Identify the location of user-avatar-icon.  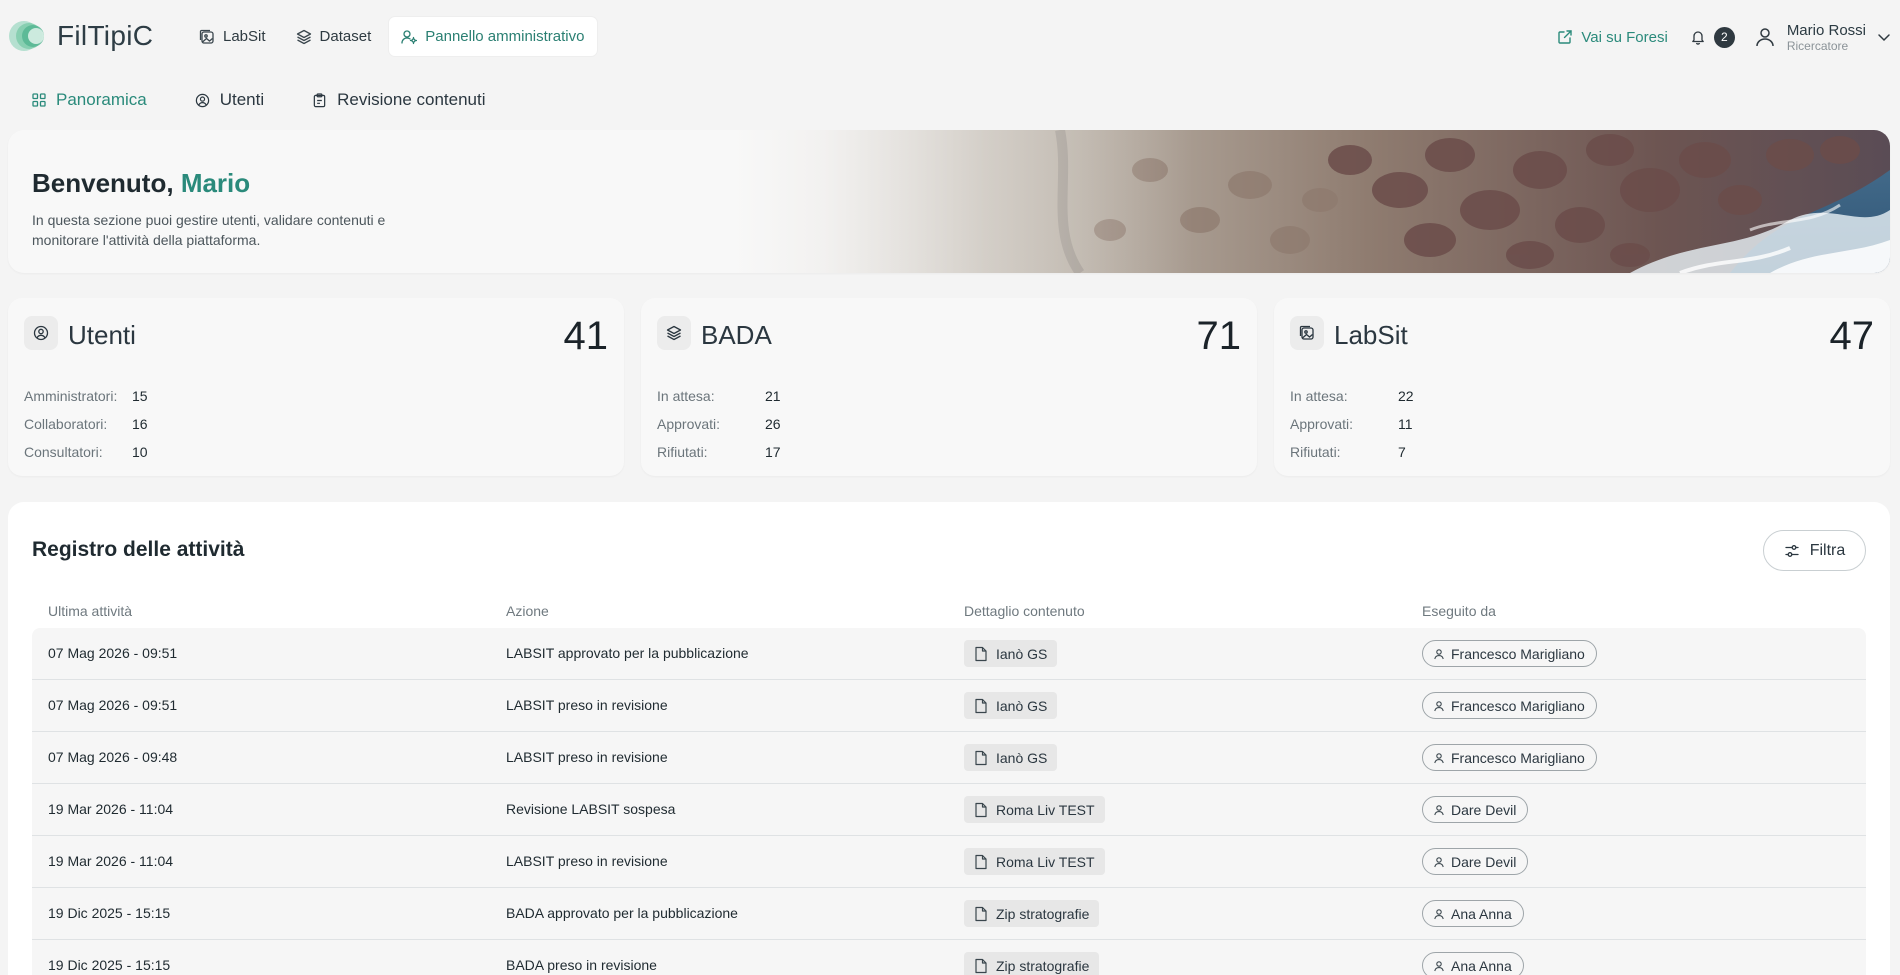
(1765, 37).